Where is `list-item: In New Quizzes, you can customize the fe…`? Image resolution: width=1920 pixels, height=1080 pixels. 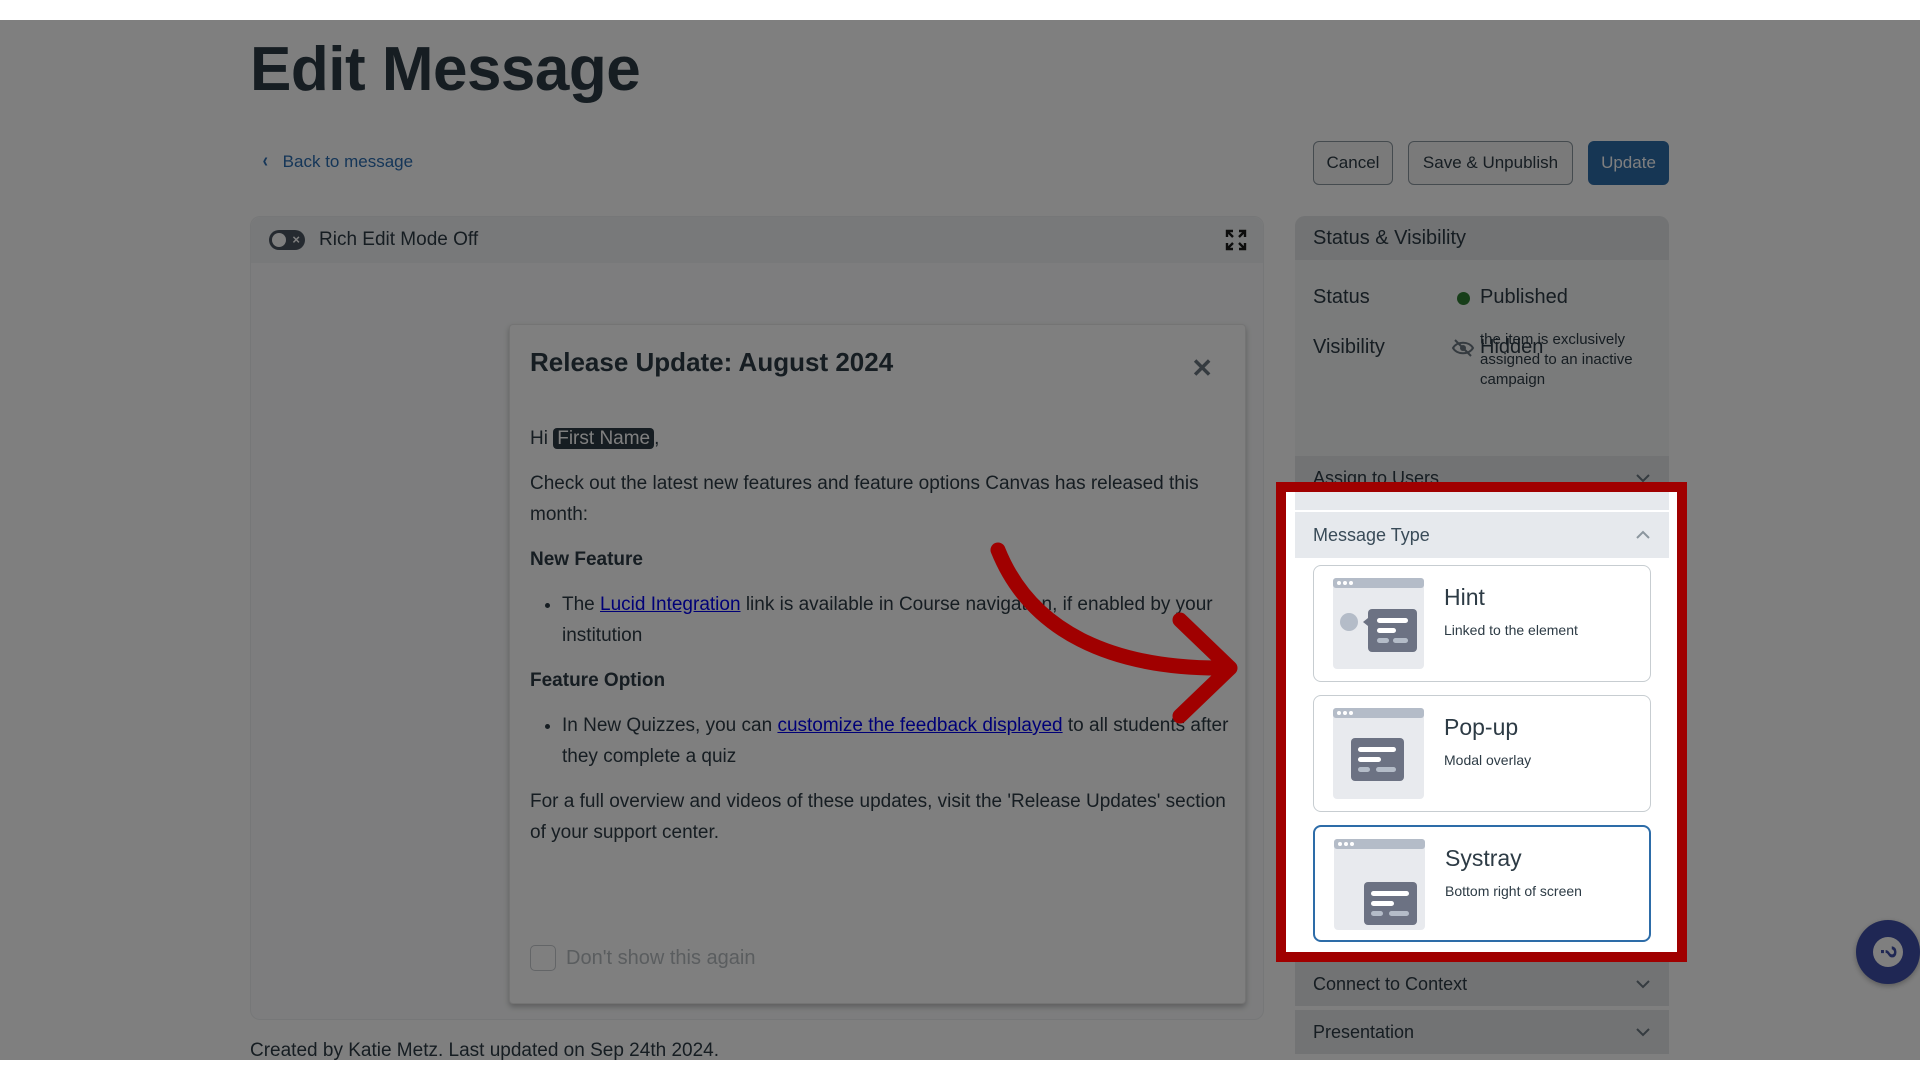
list-item: In New Quizzes, you can customize the fe… is located at coordinates (896, 741).